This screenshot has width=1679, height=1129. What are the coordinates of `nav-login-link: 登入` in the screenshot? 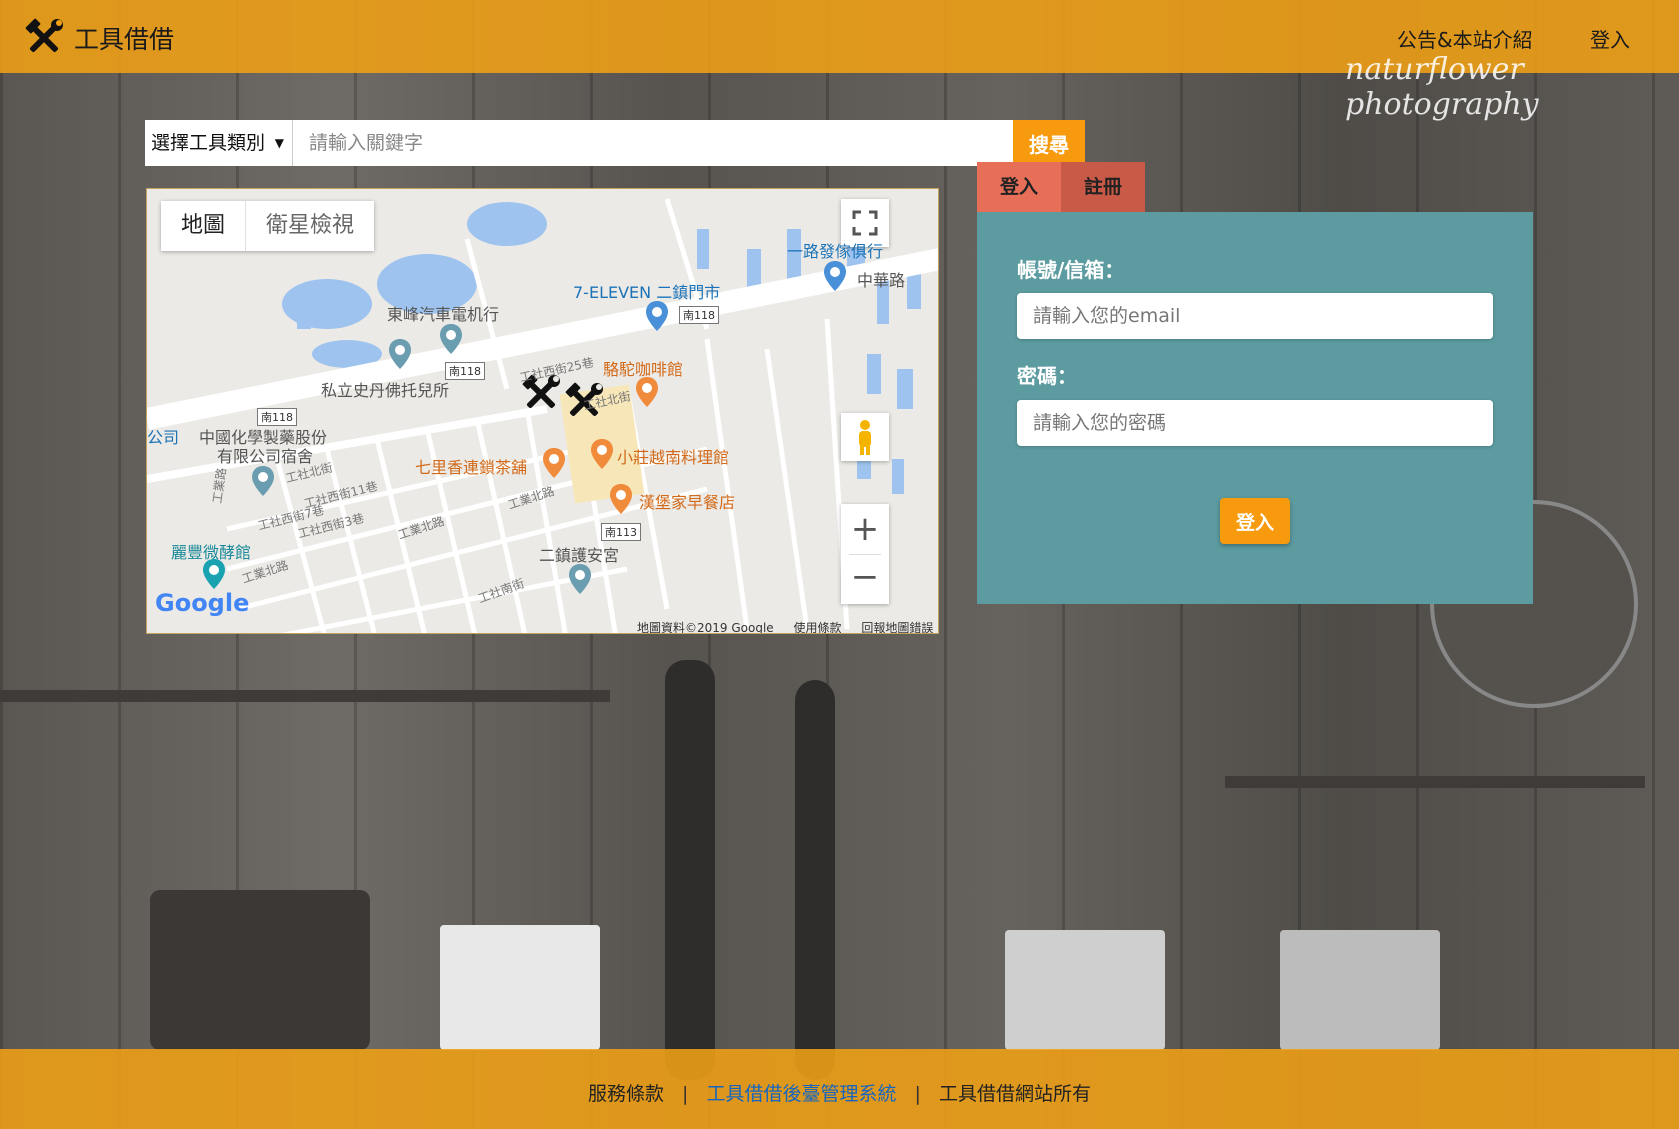 It's located at (1610, 38).